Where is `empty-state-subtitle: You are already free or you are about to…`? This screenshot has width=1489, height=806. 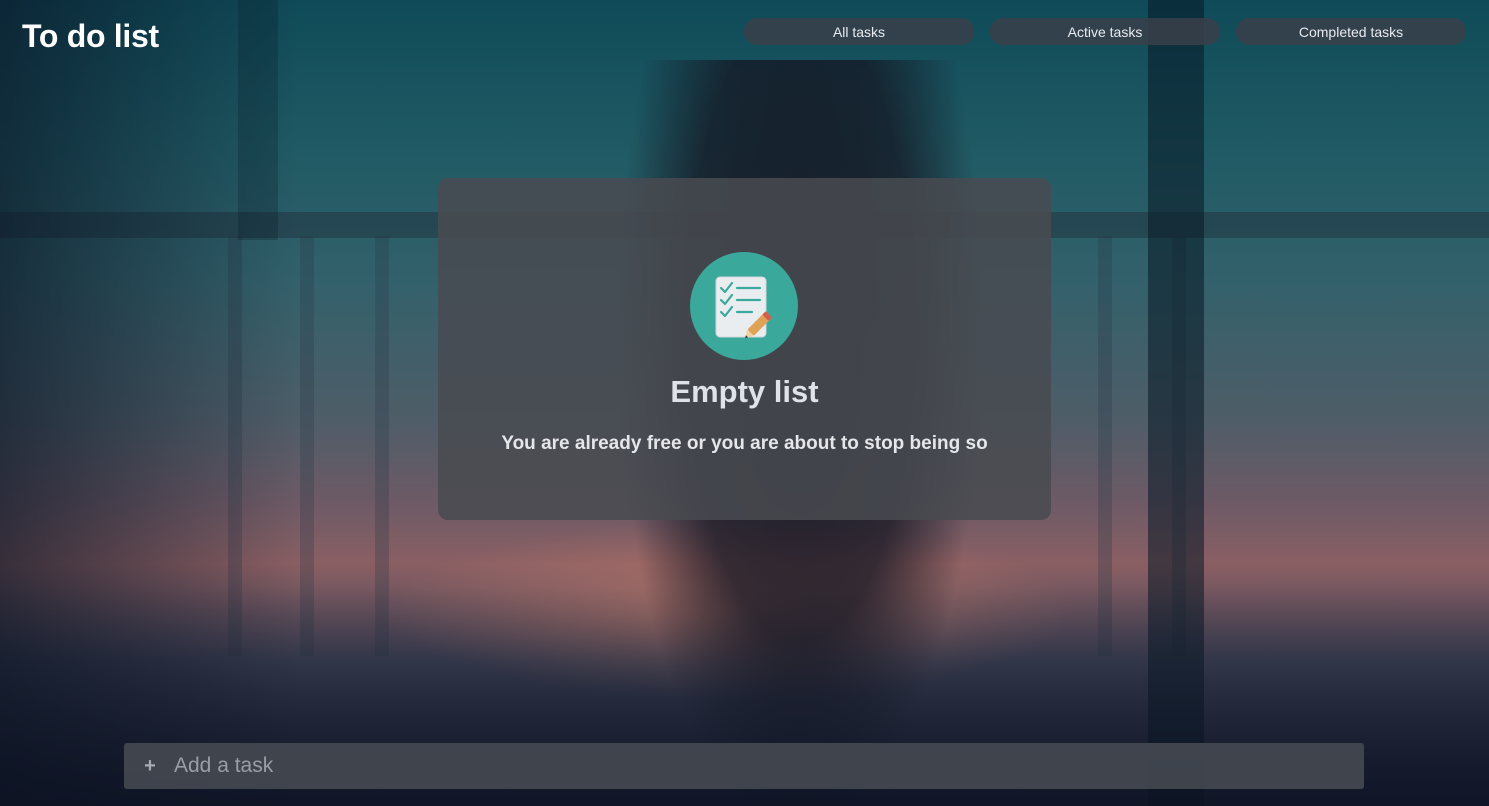
empty-state-subtitle: You are already free or you are about to… is located at coordinates (744, 443).